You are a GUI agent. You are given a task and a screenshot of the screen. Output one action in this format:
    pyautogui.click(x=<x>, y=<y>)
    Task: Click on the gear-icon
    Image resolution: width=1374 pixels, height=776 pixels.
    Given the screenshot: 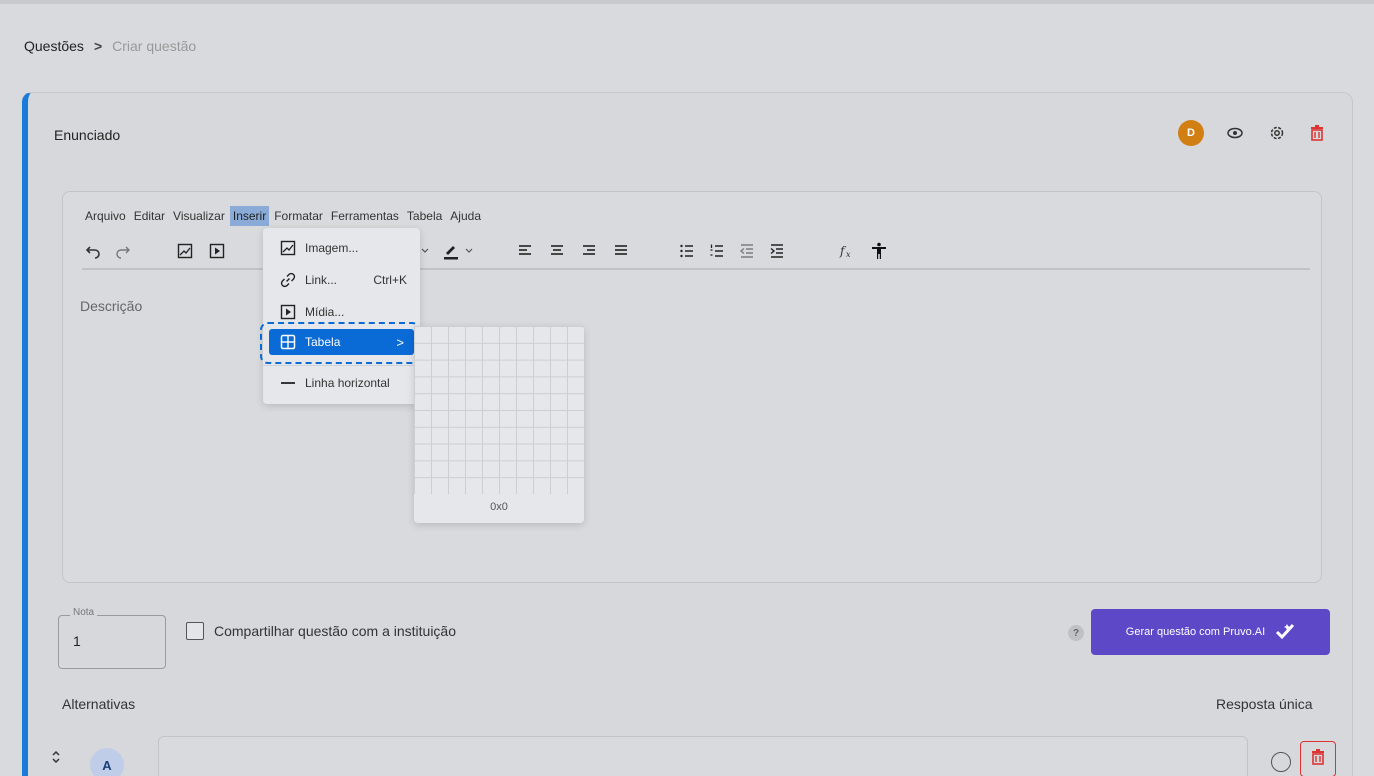 What is the action you would take?
    pyautogui.click(x=1277, y=133)
    